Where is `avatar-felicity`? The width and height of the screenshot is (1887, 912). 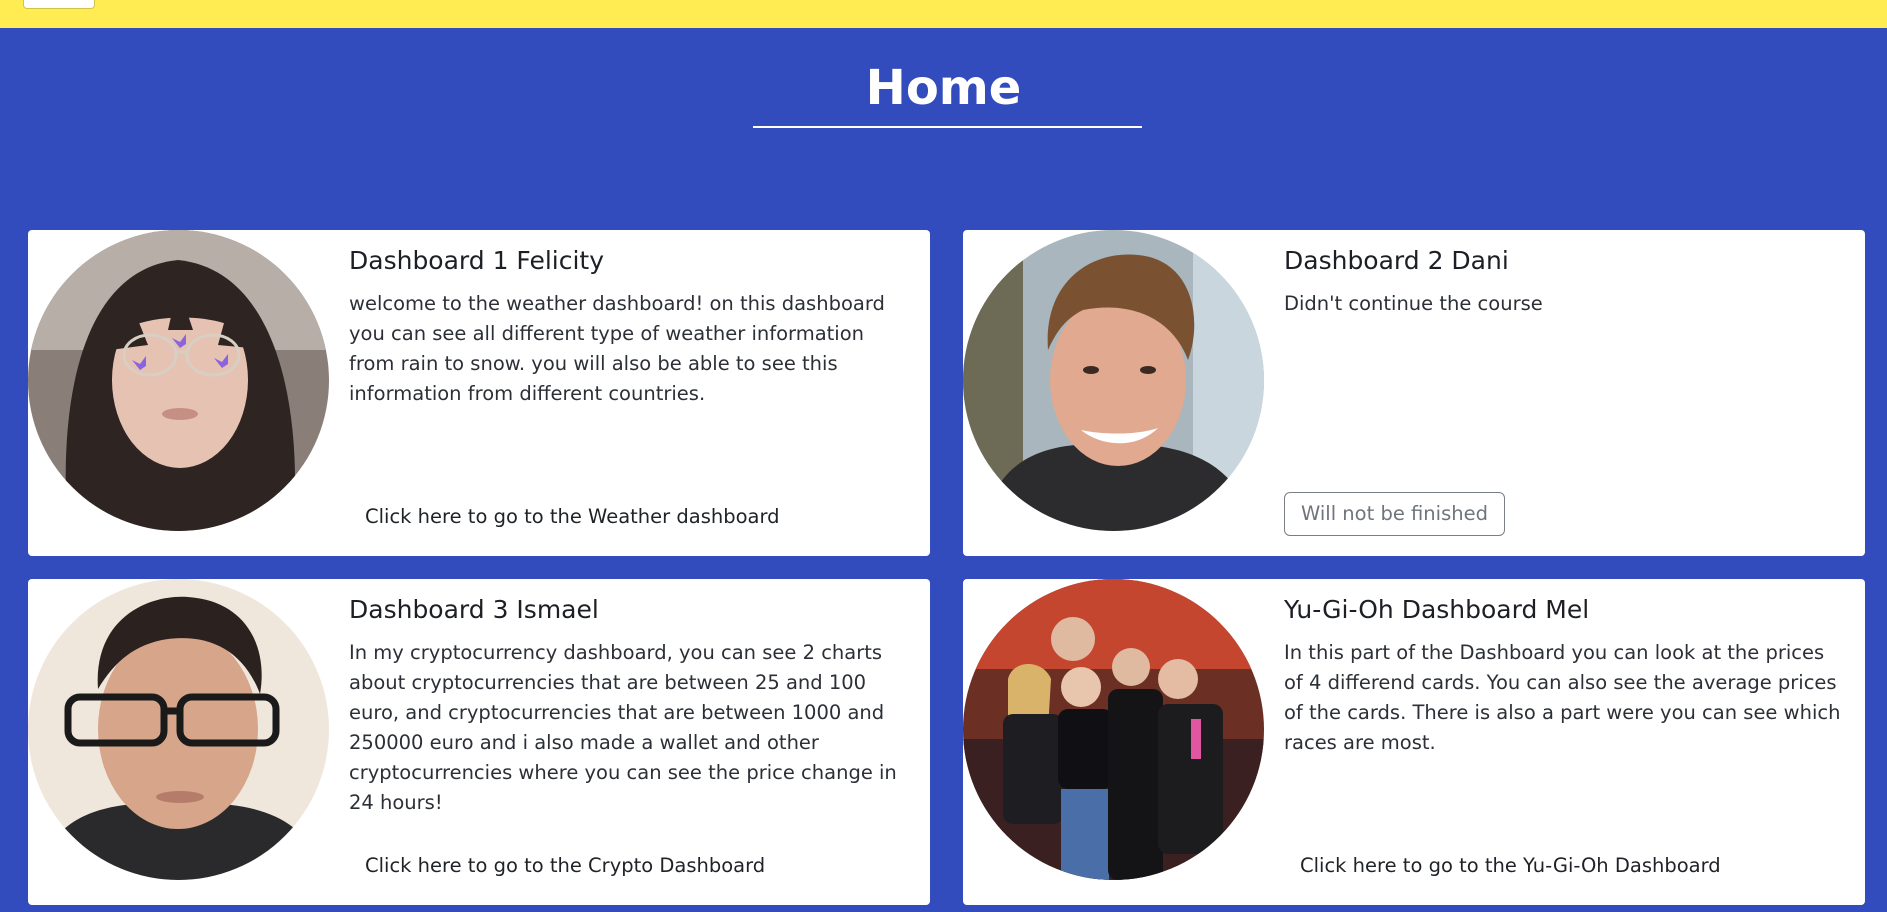
avatar-felicity is located at coordinates (178, 380).